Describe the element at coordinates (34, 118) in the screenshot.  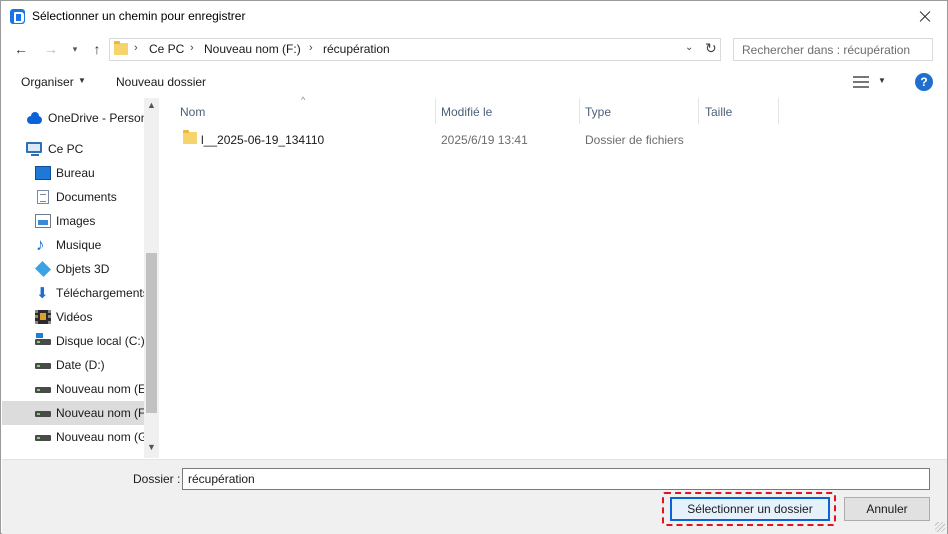
I see `onedrive-icon` at that location.